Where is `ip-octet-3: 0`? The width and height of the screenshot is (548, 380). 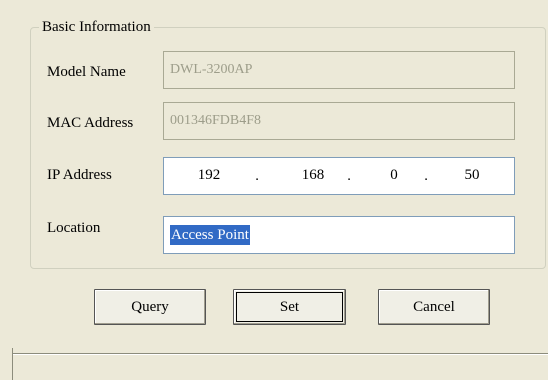 ip-octet-3: 0 is located at coordinates (394, 175).